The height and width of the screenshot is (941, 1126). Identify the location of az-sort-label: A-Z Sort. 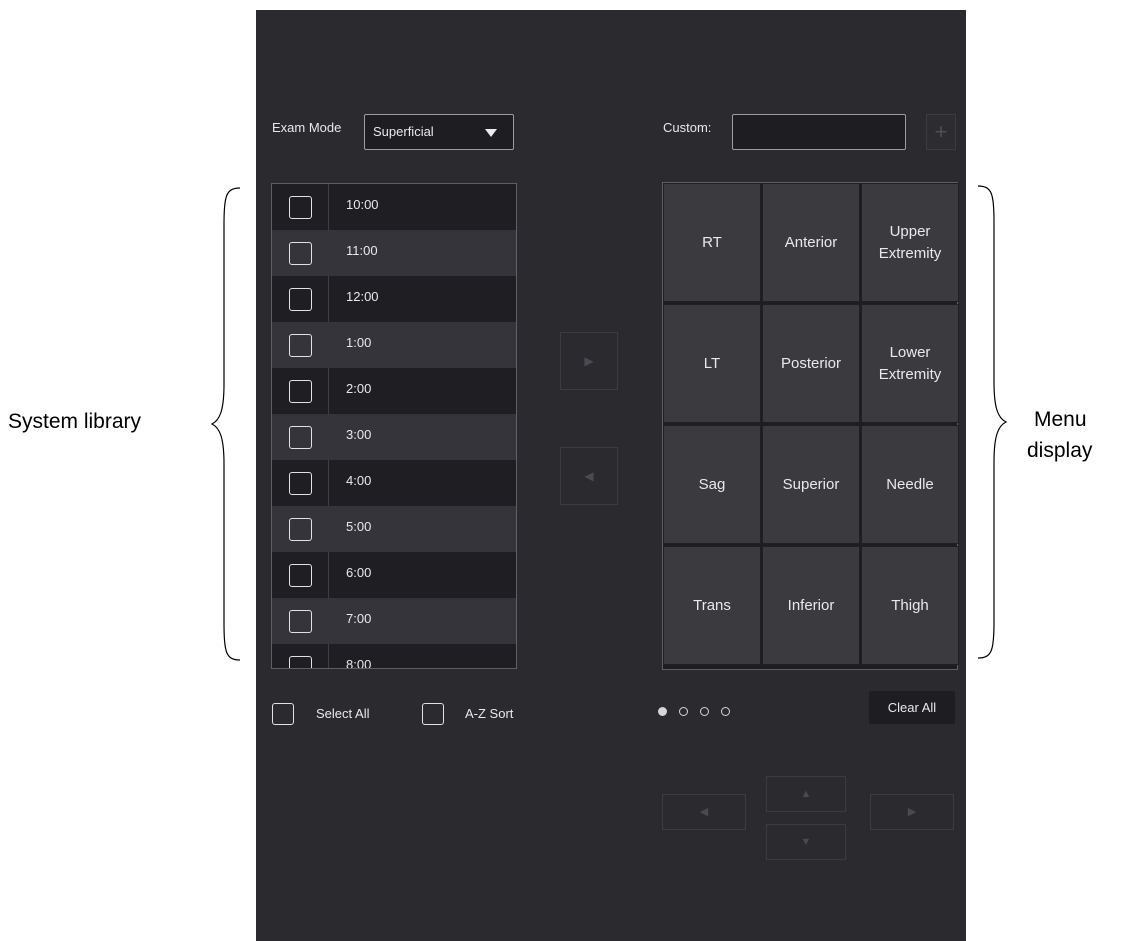
(489, 713).